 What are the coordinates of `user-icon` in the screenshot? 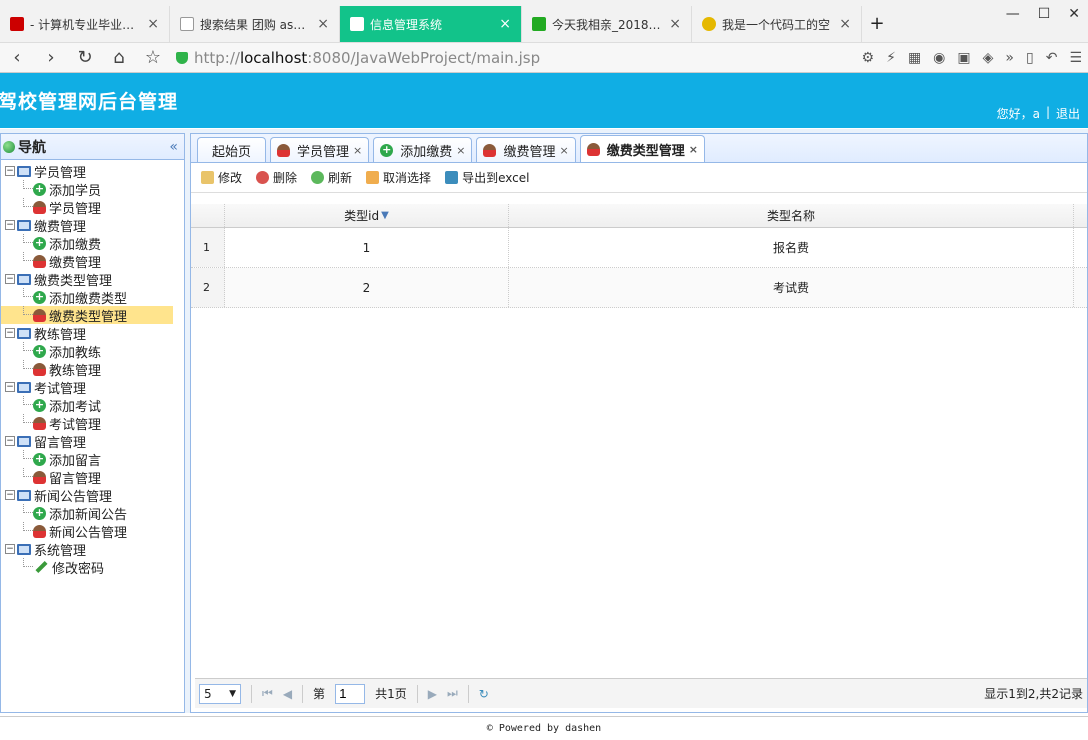 It's located at (39, 477).